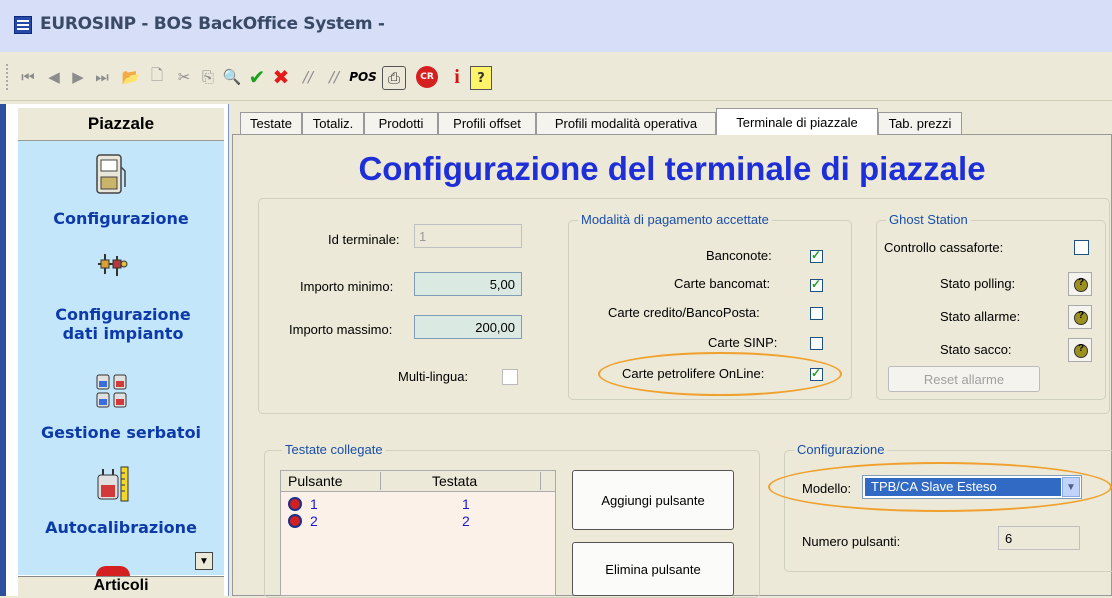 This screenshot has height=598, width=1112. What do you see at coordinates (928, 219) in the screenshot?
I see `ghost-station-title: Ghost Station` at bounding box center [928, 219].